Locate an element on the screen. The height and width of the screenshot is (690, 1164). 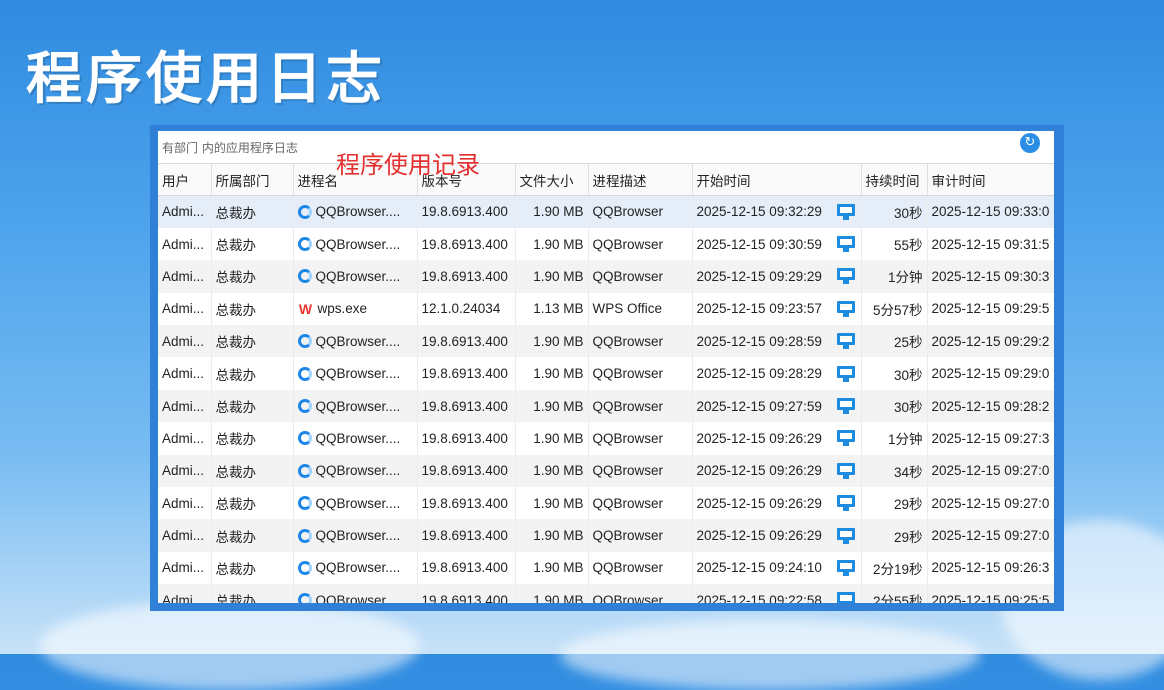
start-time-text: 2025-12-15 09:28:59 is located at coordinates (759, 341).